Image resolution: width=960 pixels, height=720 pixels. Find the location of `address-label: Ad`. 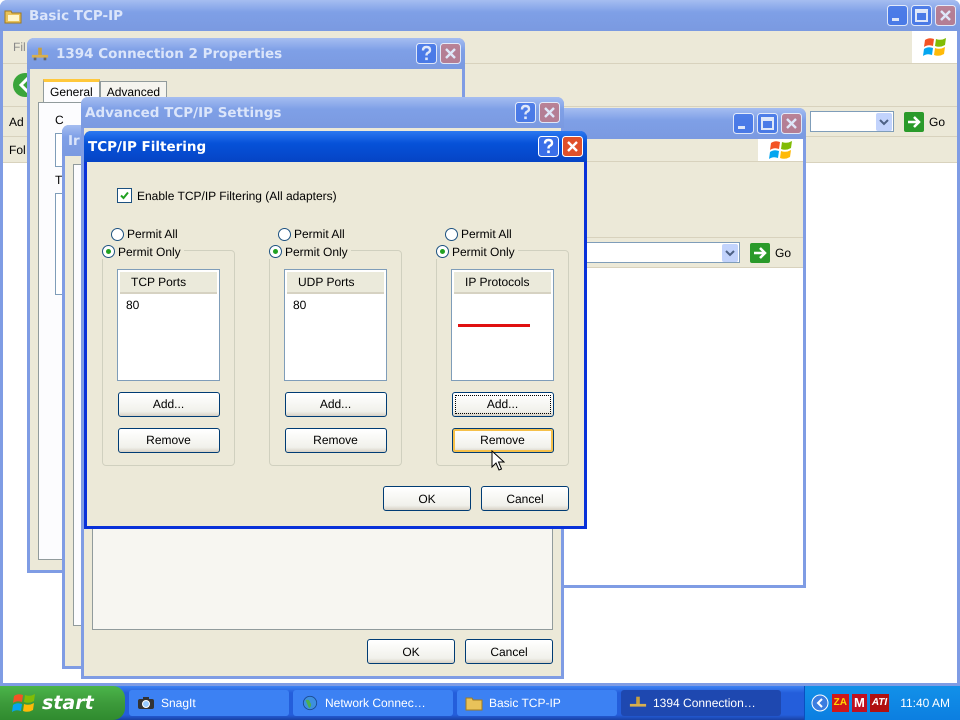

address-label: Ad is located at coordinates (16, 121).